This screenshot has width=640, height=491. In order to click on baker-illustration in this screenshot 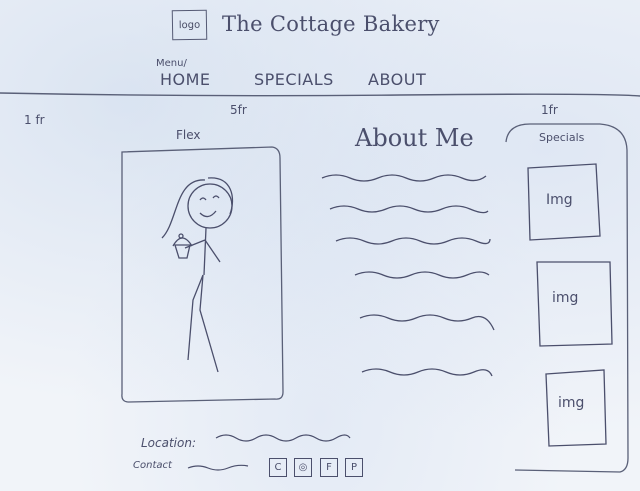, I will do `click(197, 275)`.